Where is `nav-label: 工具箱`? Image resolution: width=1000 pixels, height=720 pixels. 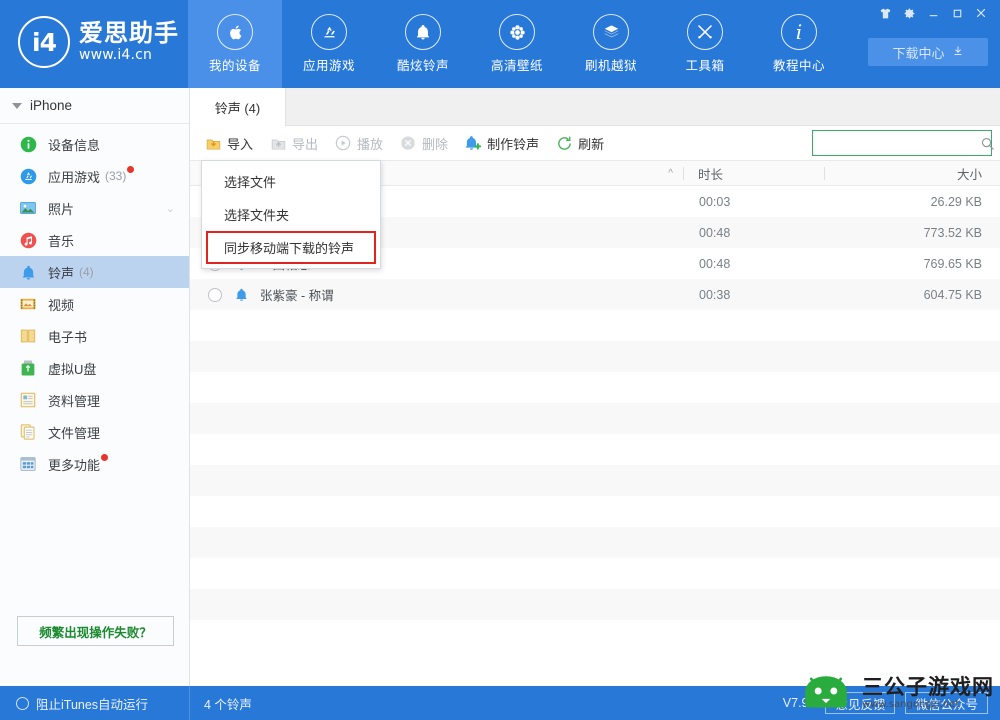
nav-label: 工具箱 is located at coordinates (705, 66).